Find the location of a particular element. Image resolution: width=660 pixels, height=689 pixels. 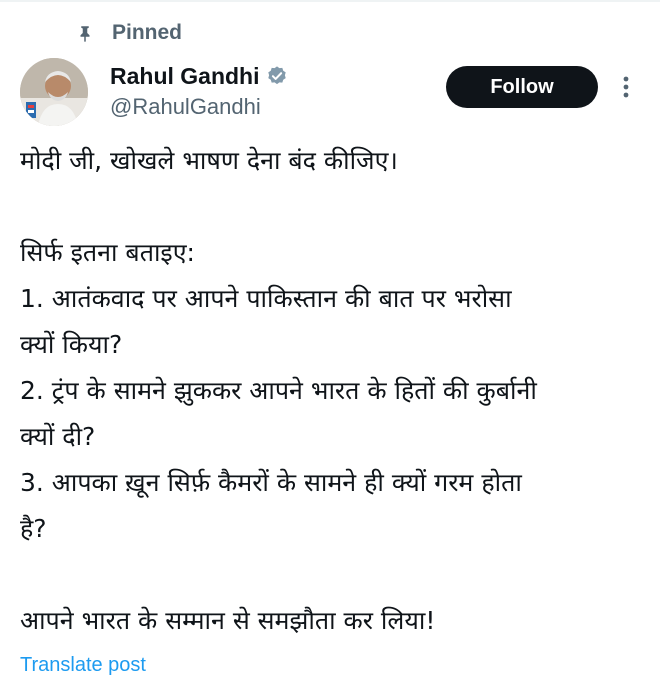

author-display-name: Rahul Gandhi is located at coordinates (185, 76).